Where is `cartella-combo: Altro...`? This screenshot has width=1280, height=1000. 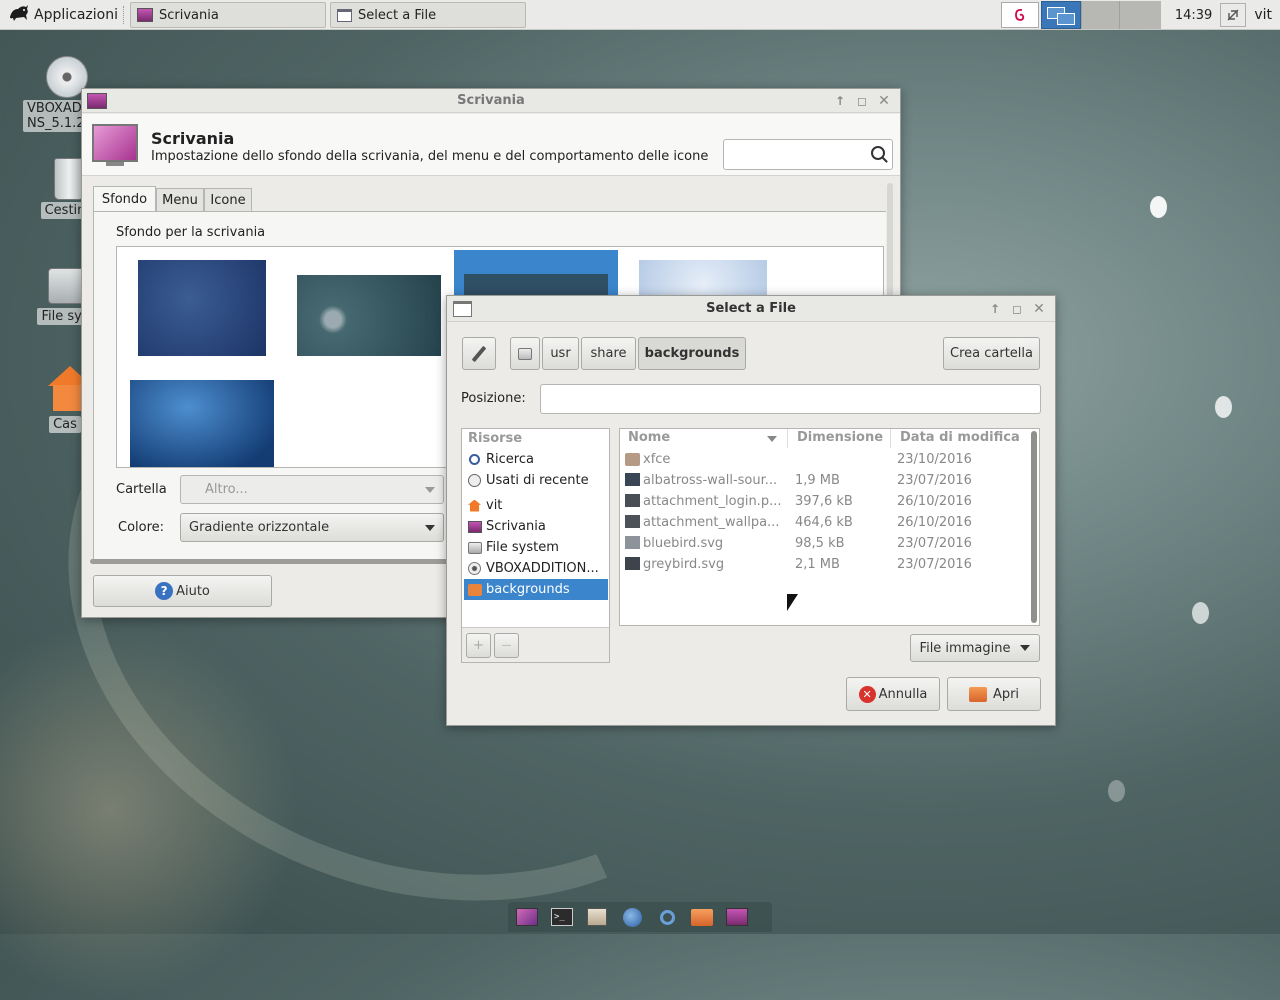 cartella-combo: Altro... is located at coordinates (312, 489).